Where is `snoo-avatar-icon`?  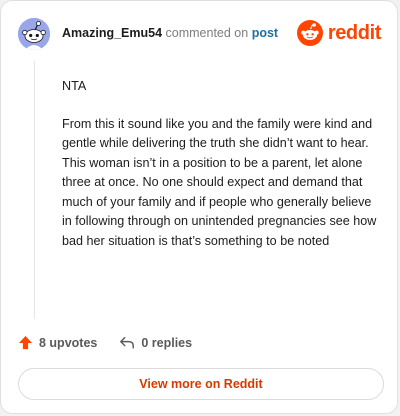
snoo-avatar-icon is located at coordinates (34, 34).